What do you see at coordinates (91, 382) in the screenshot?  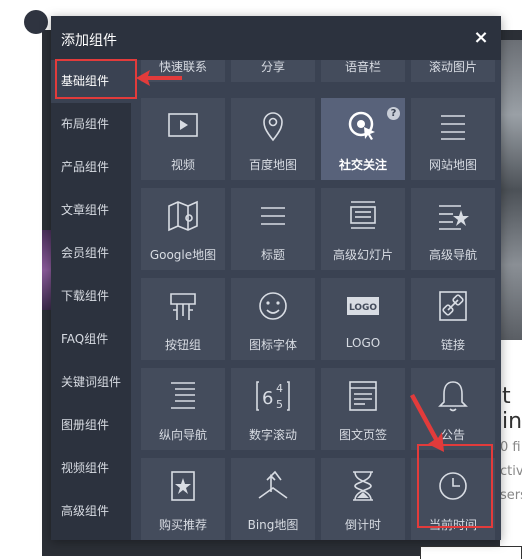 I see `sidebar-item: 关键词组件` at bounding box center [91, 382].